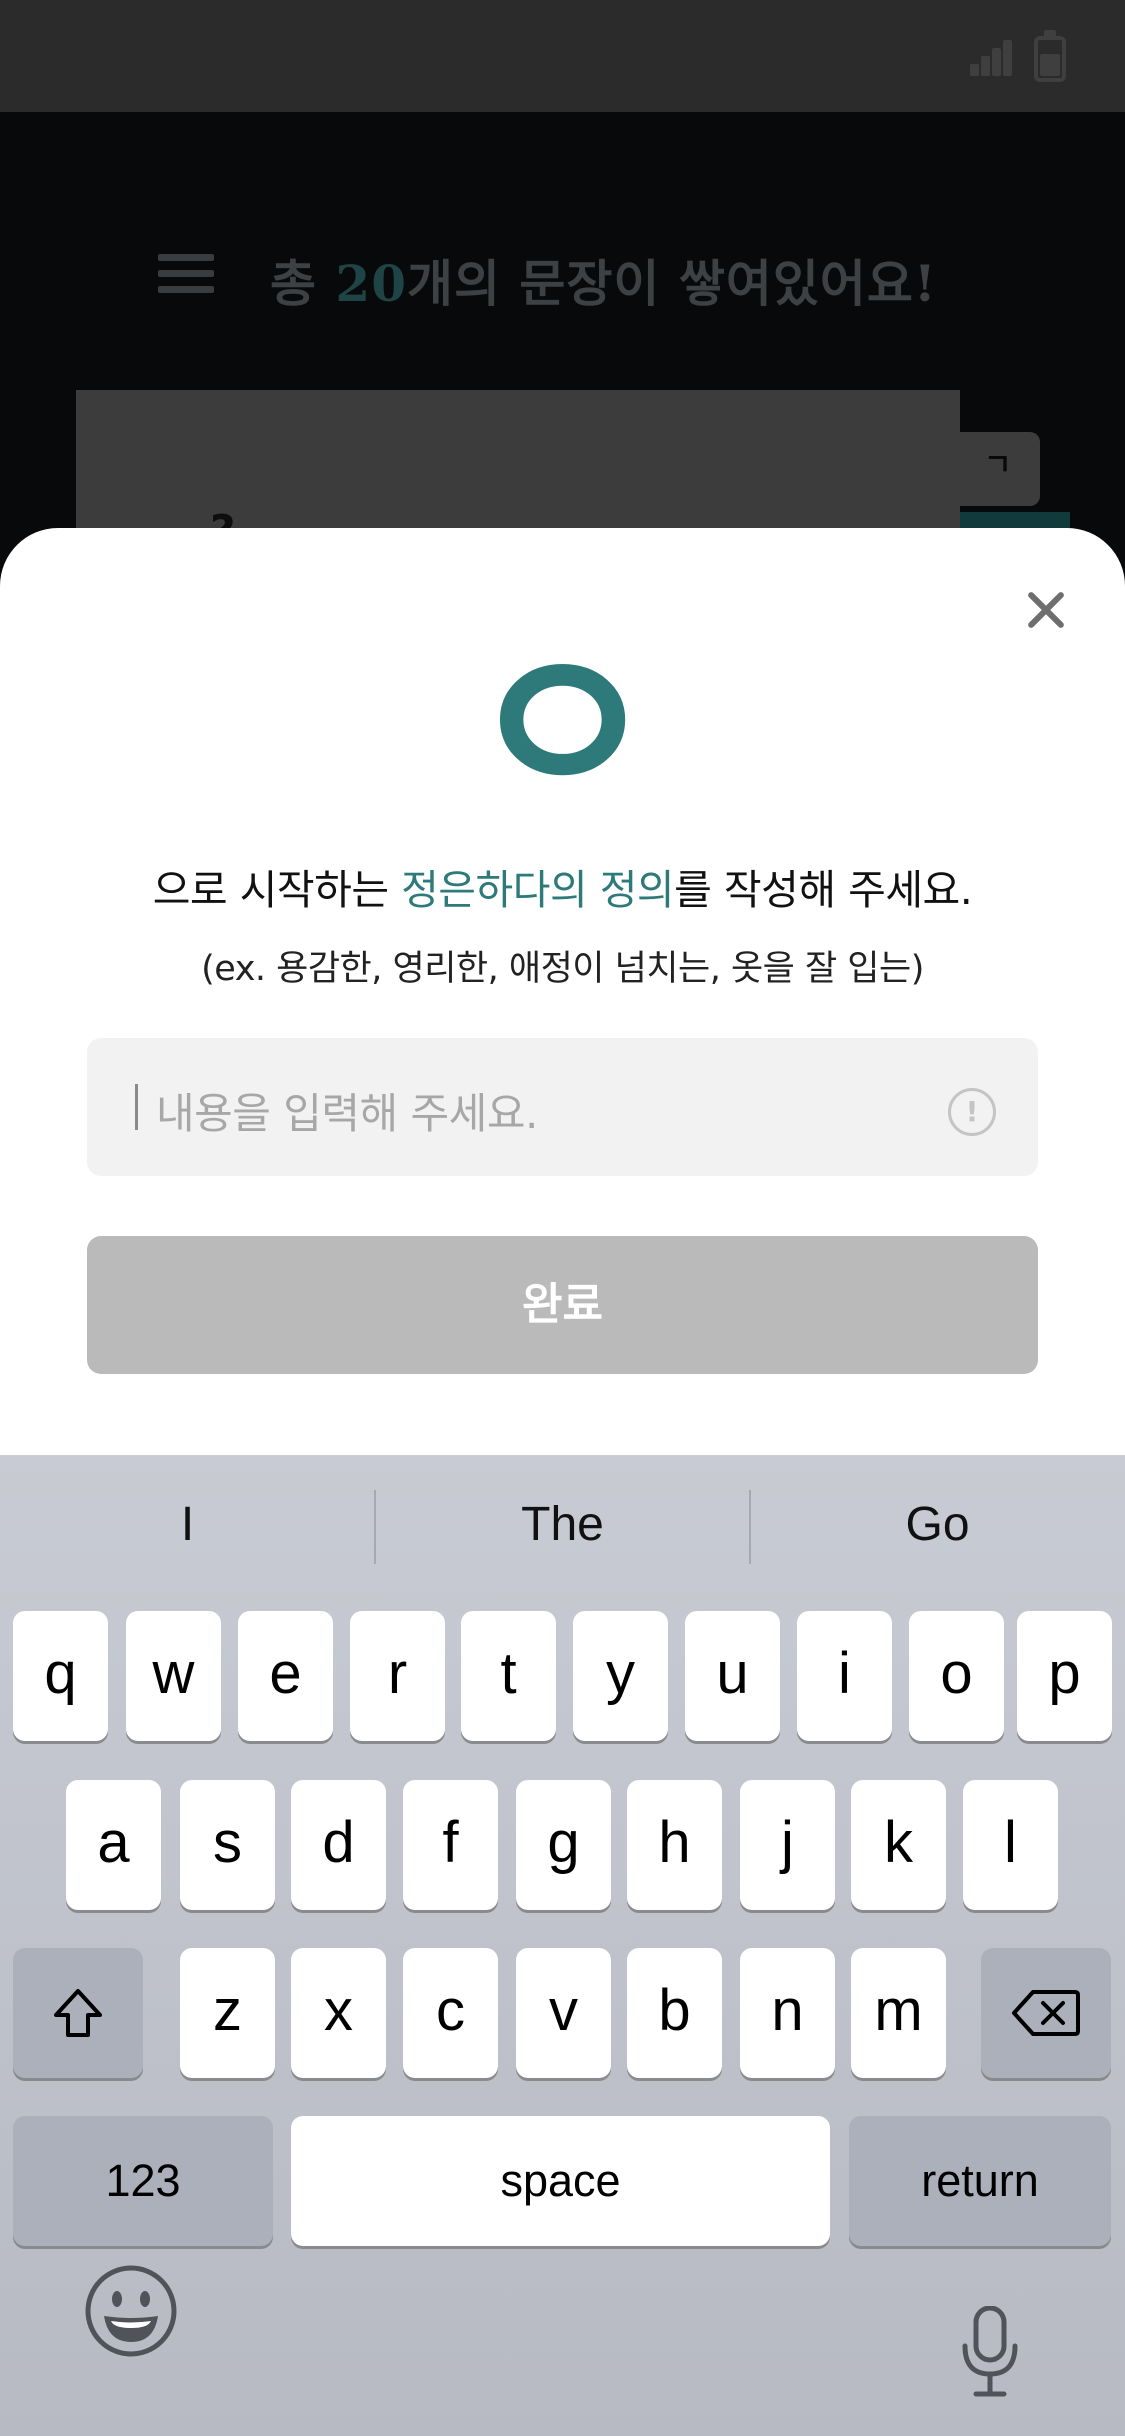 This screenshot has width=1125, height=2436. What do you see at coordinates (450, 1845) in the screenshot?
I see `key-f: f` at bounding box center [450, 1845].